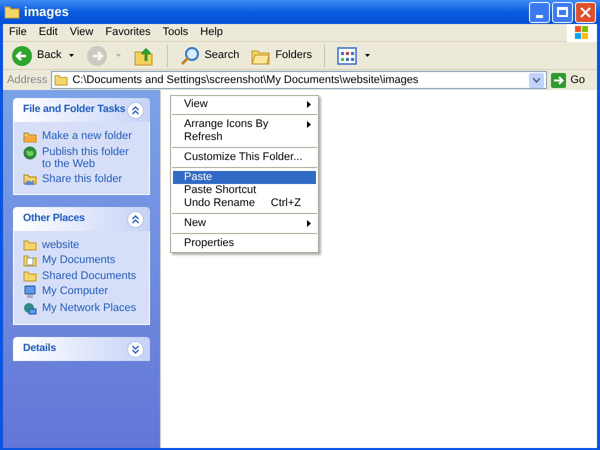 This screenshot has height=450, width=600. Describe the element at coordinates (30, 260) in the screenshot. I see `documents-folder-icon` at that location.